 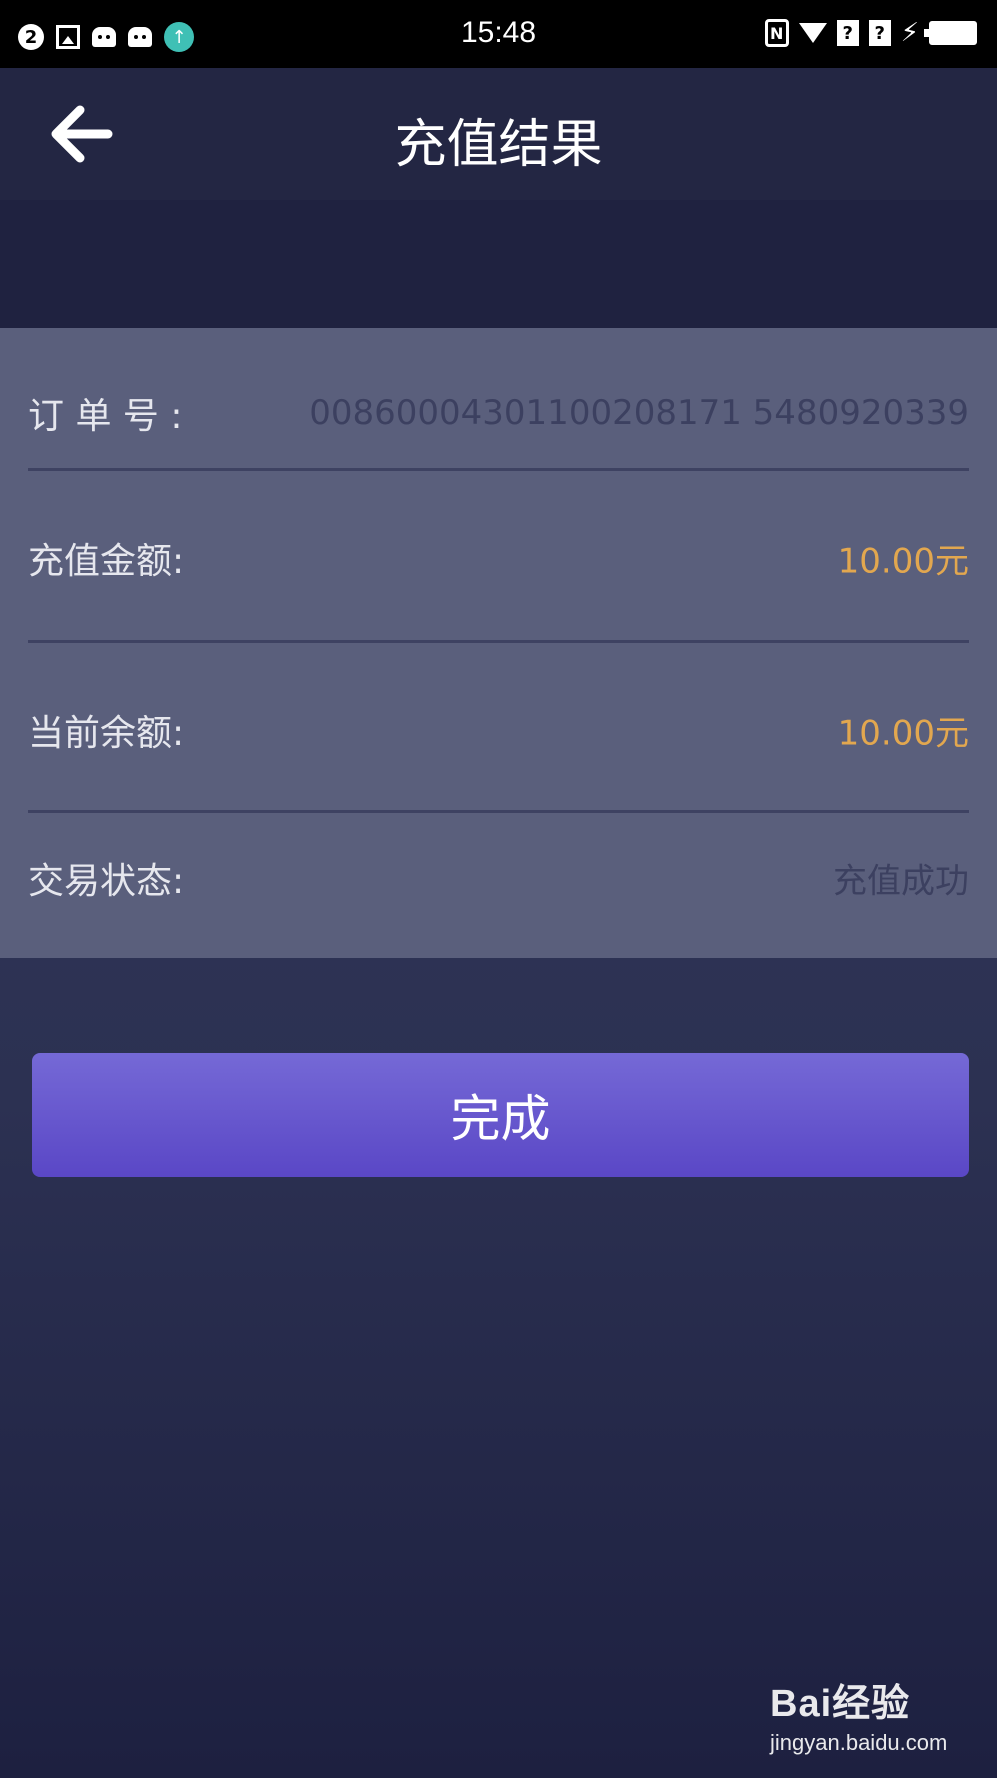 I want to click on sim-icon: ?, so click(x=847, y=33).